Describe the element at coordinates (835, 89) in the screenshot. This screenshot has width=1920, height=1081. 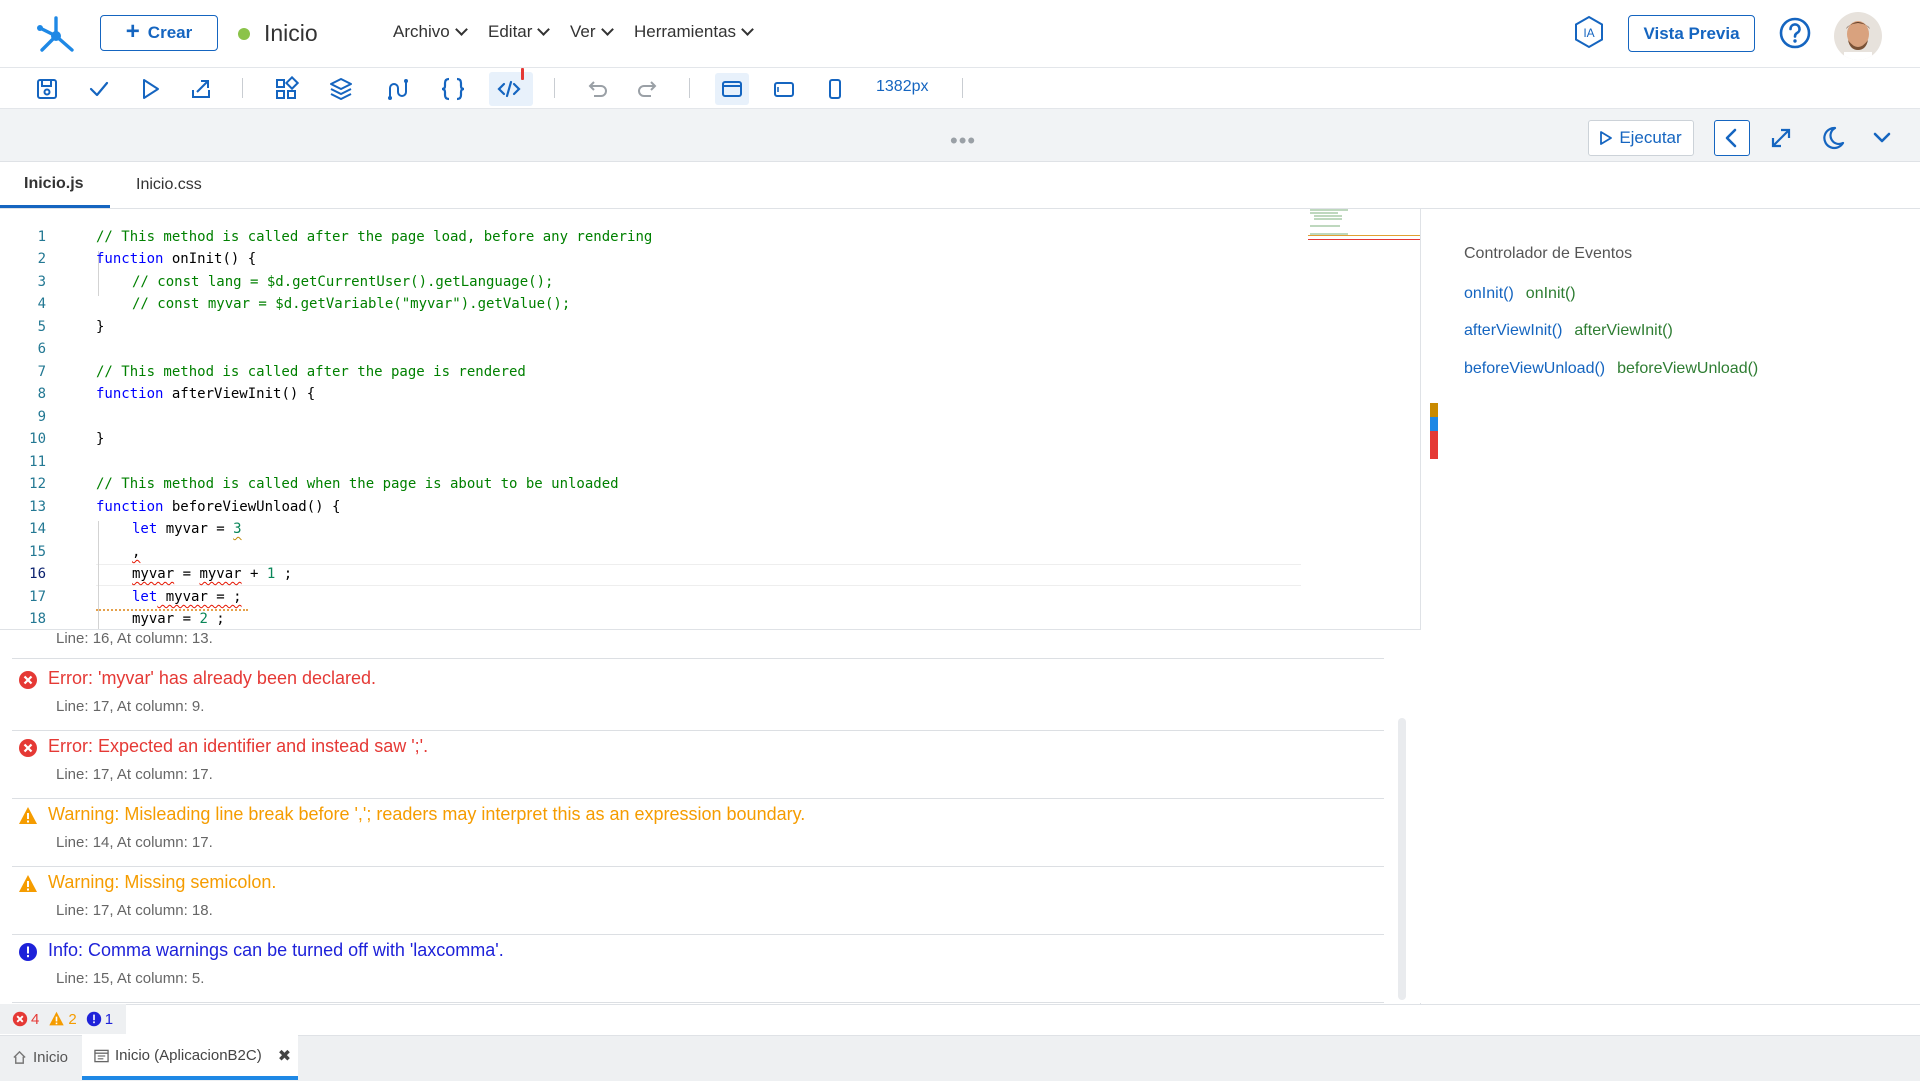
I see `mobile-icon` at that location.